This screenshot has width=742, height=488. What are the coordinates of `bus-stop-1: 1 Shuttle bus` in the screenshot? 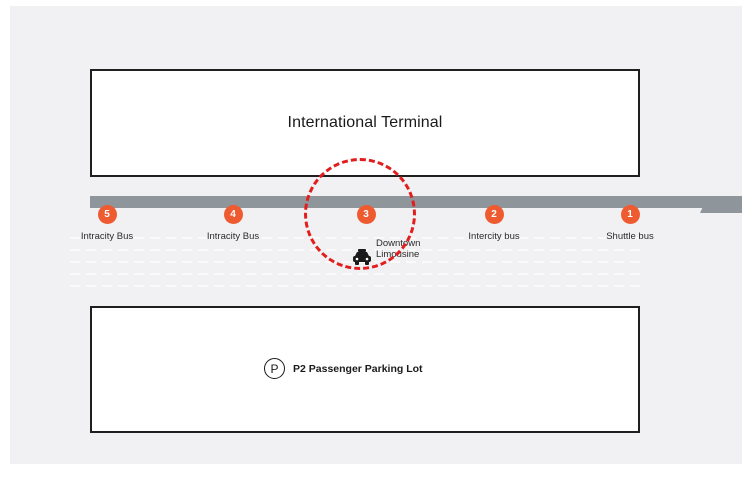 It's located at (630, 223).